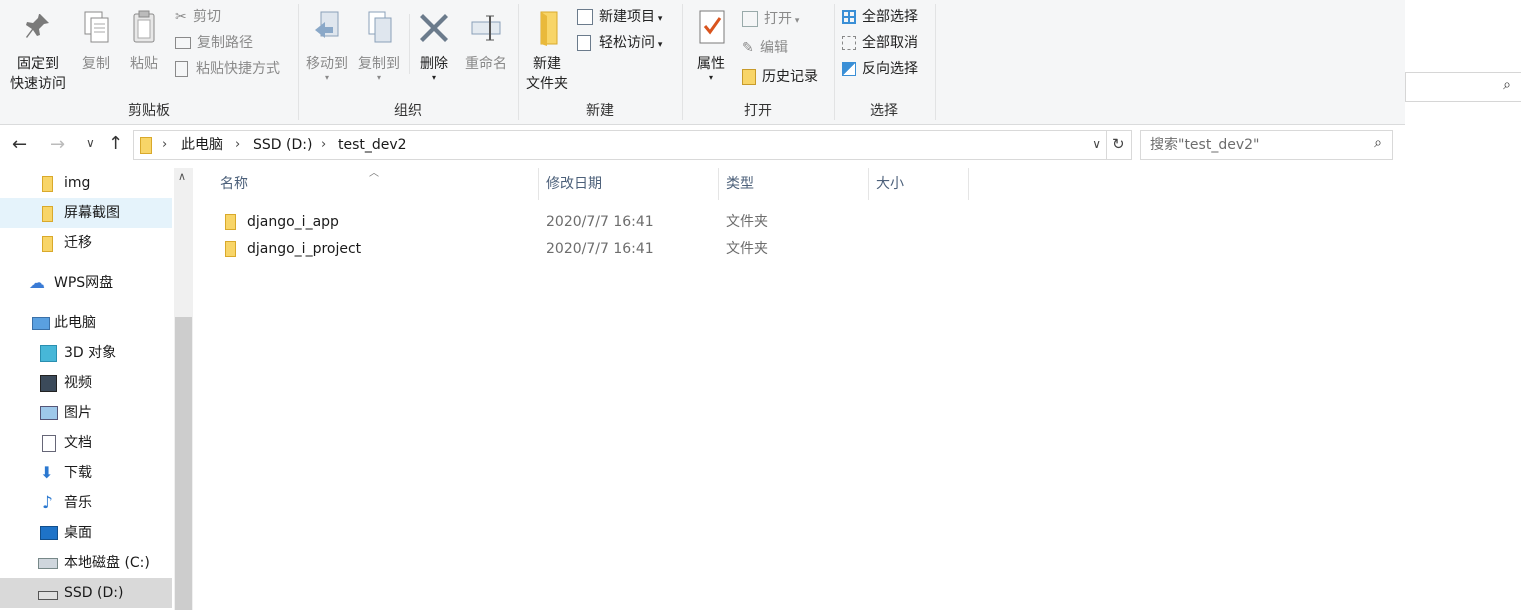 This screenshot has height=610, width=1525. What do you see at coordinates (434, 45) in the screenshot?
I see `delete-button: 删除 ▾` at bounding box center [434, 45].